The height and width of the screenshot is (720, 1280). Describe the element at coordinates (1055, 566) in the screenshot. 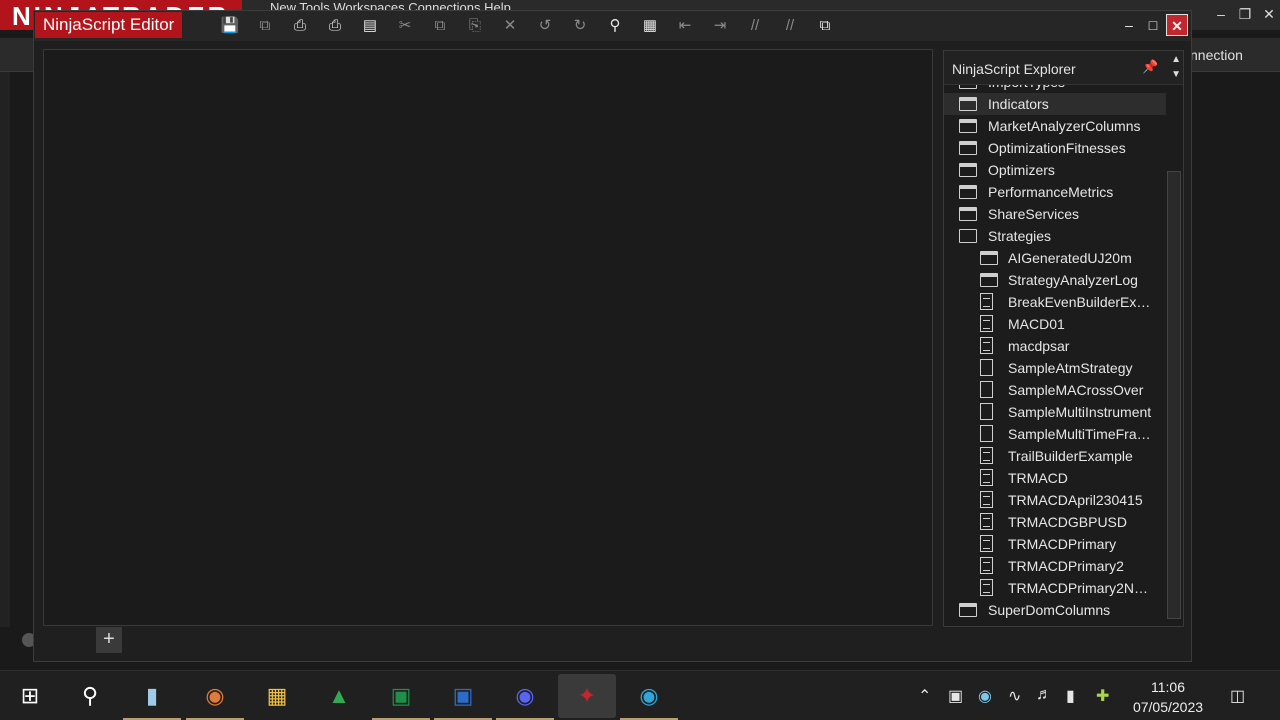

I see `explorer-tree-item: TRMACDPrimary2` at that location.